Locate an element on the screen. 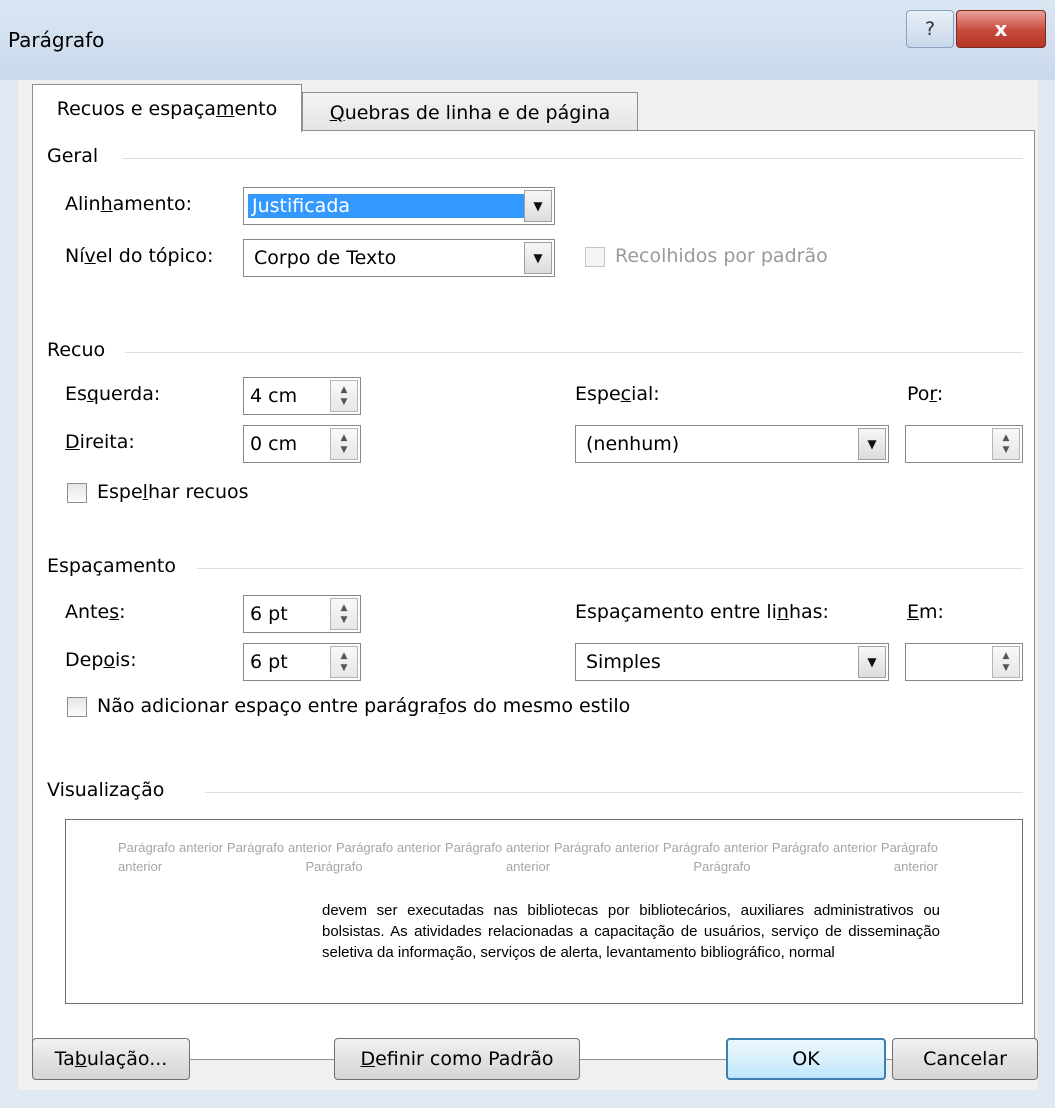 The image size is (1055, 1108). visualizacao-heading: Visualização is located at coordinates (106, 790).